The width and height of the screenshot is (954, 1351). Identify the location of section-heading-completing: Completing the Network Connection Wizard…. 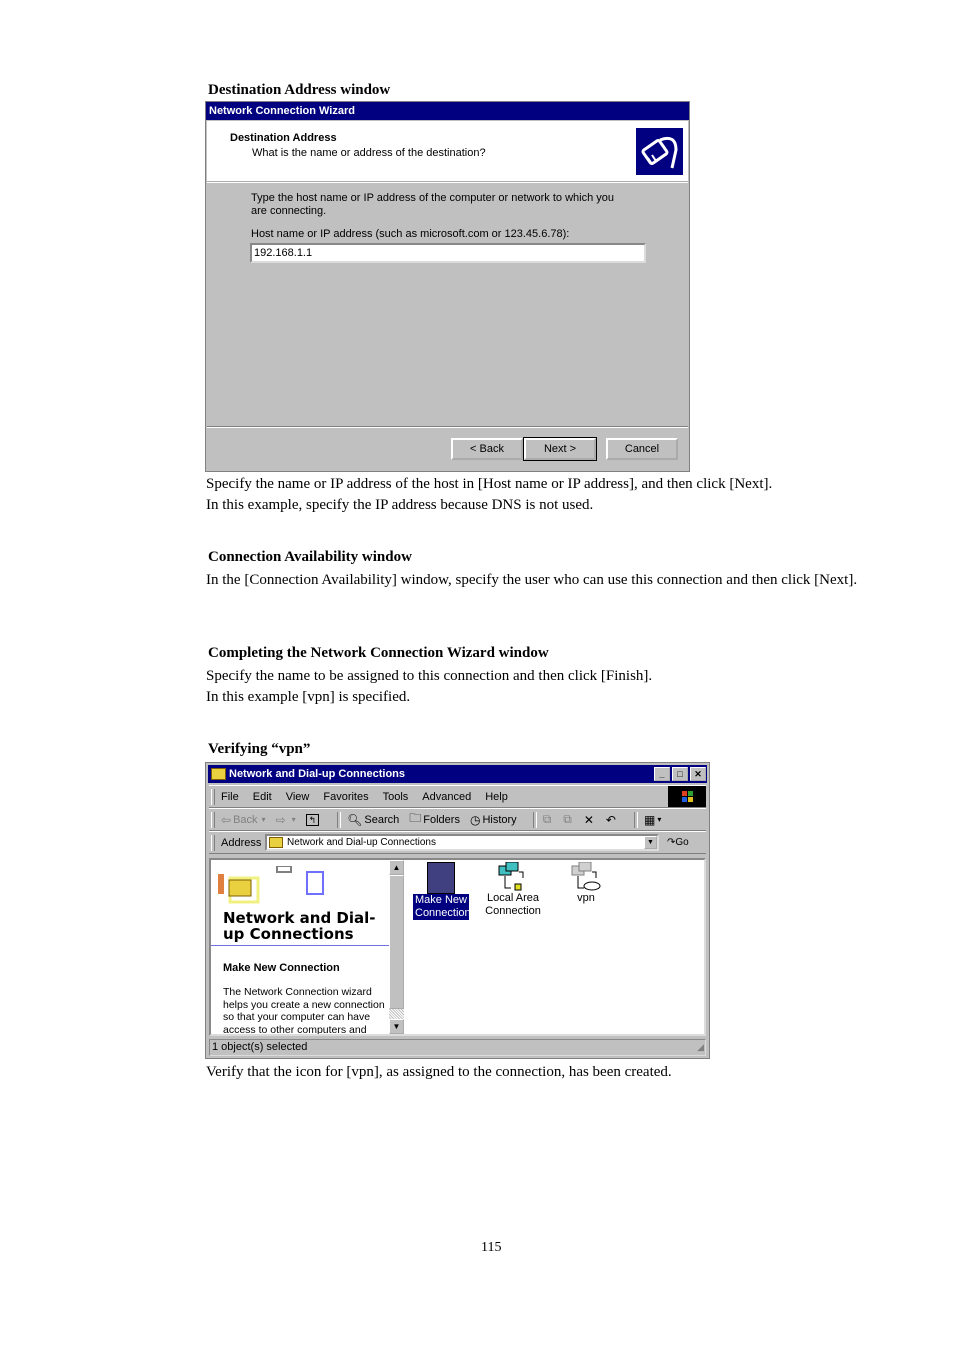
(378, 653).